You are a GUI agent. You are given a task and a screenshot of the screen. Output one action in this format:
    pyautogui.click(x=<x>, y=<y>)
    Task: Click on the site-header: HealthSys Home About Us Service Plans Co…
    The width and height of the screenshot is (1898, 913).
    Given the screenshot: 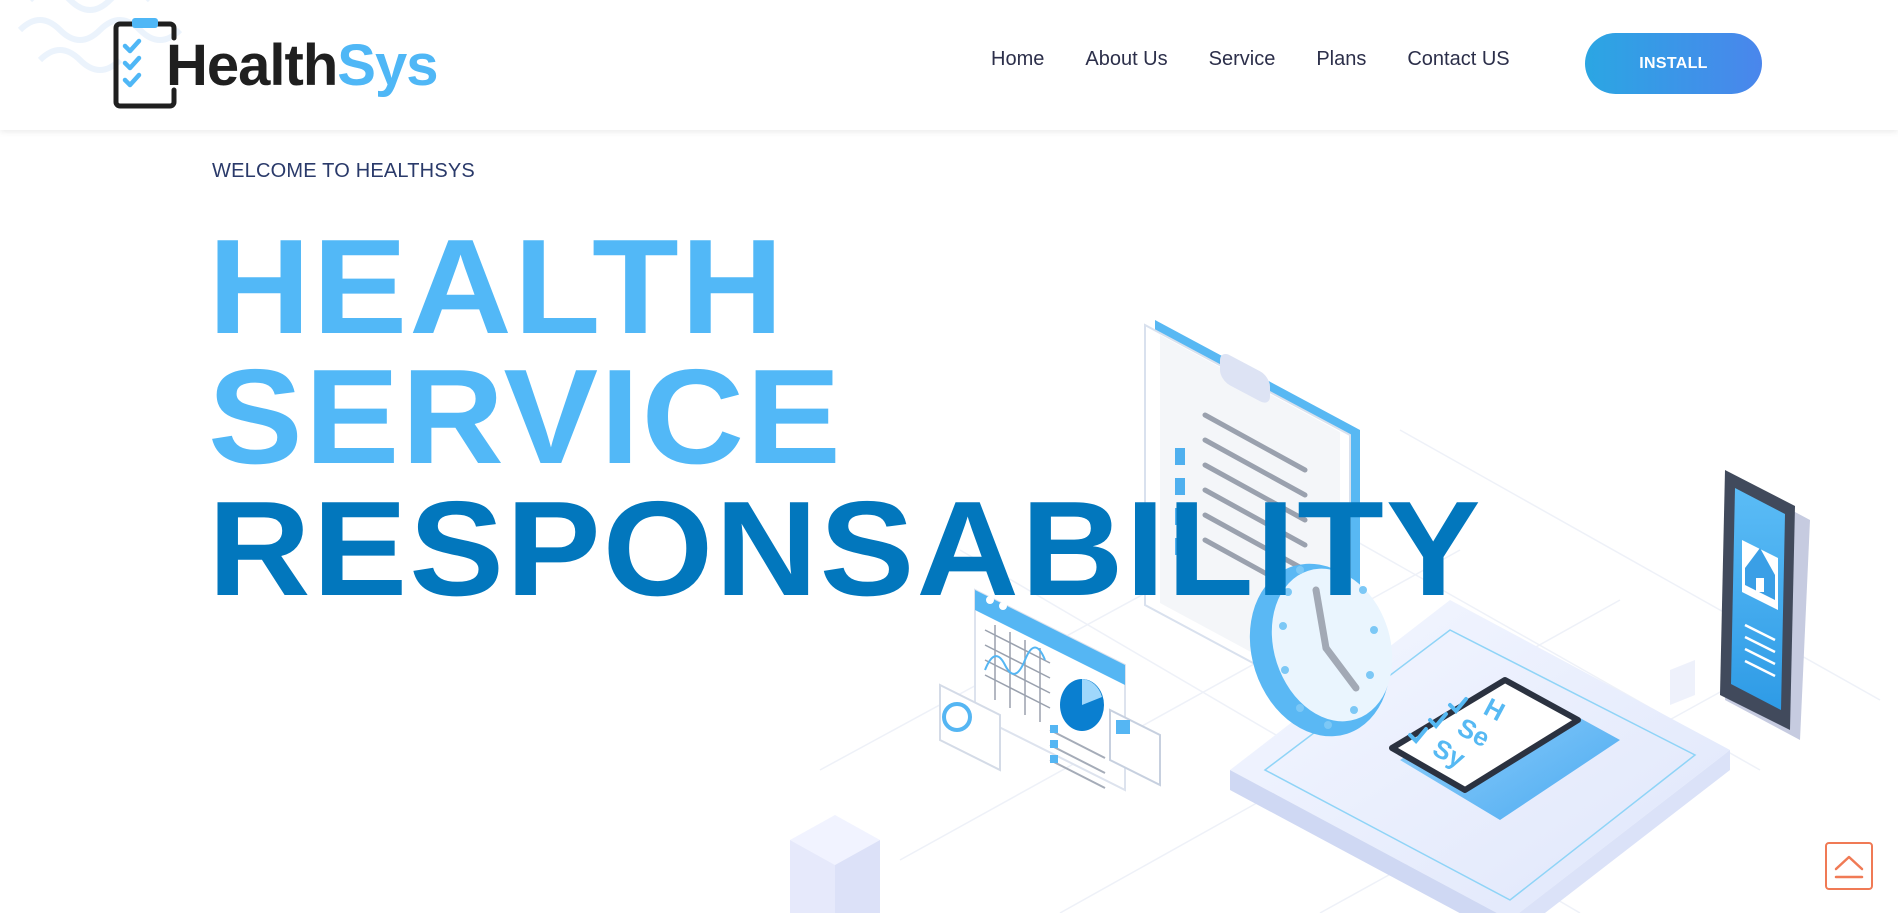 What is the action you would take?
    pyautogui.click(x=949, y=65)
    